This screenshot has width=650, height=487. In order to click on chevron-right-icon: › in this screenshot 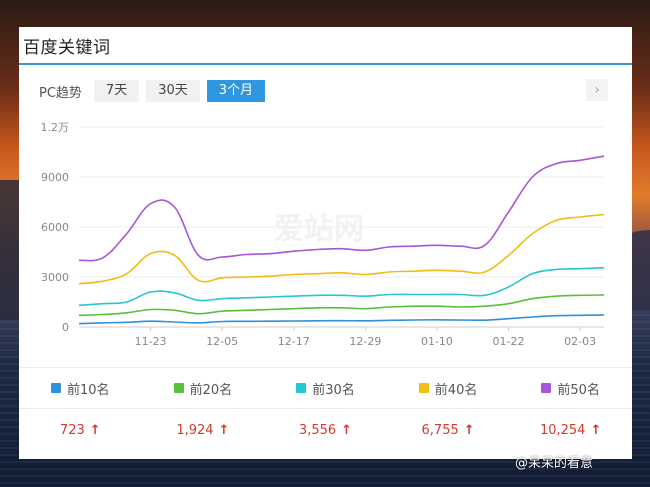, I will do `click(597, 90)`.